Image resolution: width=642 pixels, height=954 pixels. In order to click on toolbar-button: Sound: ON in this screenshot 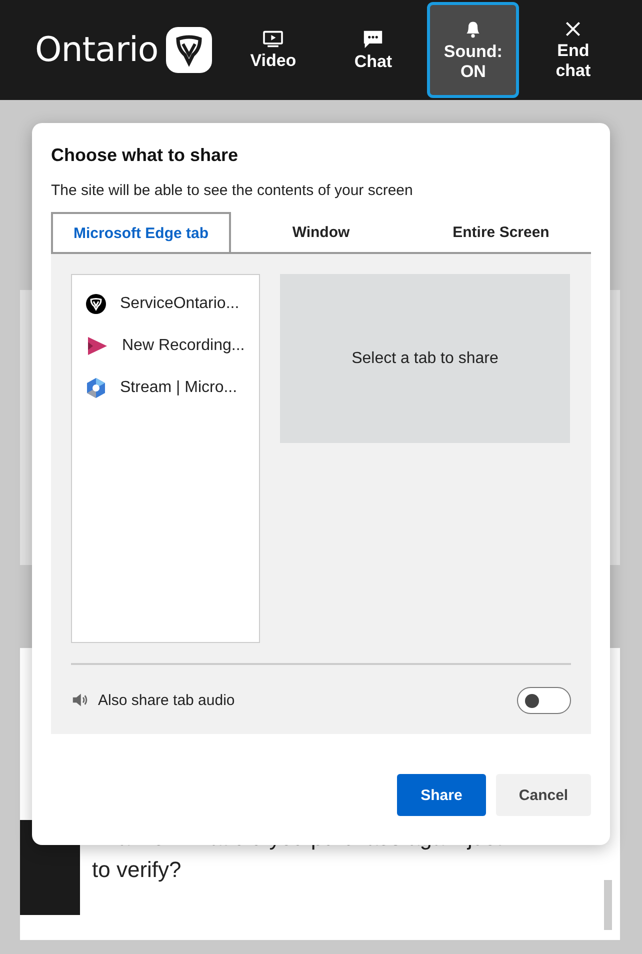, I will do `click(473, 50)`.